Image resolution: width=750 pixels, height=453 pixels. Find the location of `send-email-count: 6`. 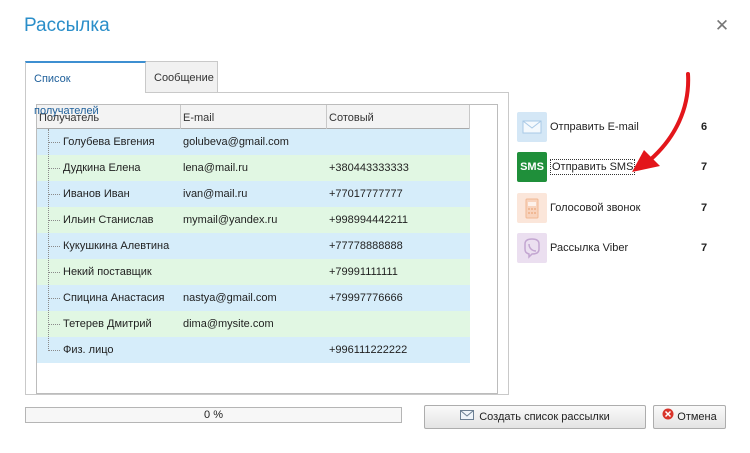

send-email-count: 6 is located at coordinates (704, 127).